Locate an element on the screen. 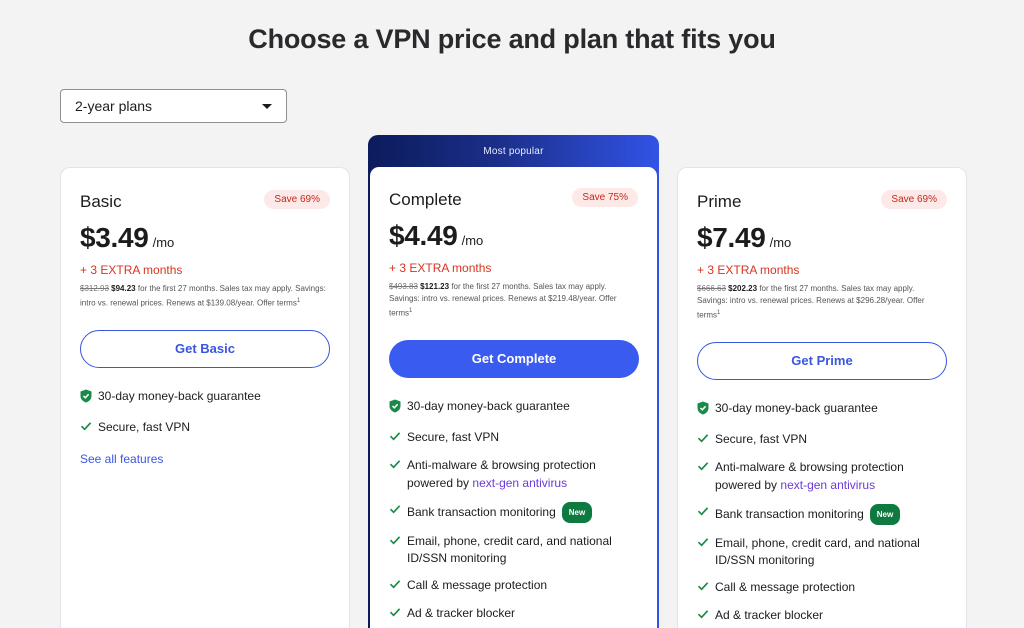 The height and width of the screenshot is (628, 1024). plan-name: Complete is located at coordinates (425, 199).